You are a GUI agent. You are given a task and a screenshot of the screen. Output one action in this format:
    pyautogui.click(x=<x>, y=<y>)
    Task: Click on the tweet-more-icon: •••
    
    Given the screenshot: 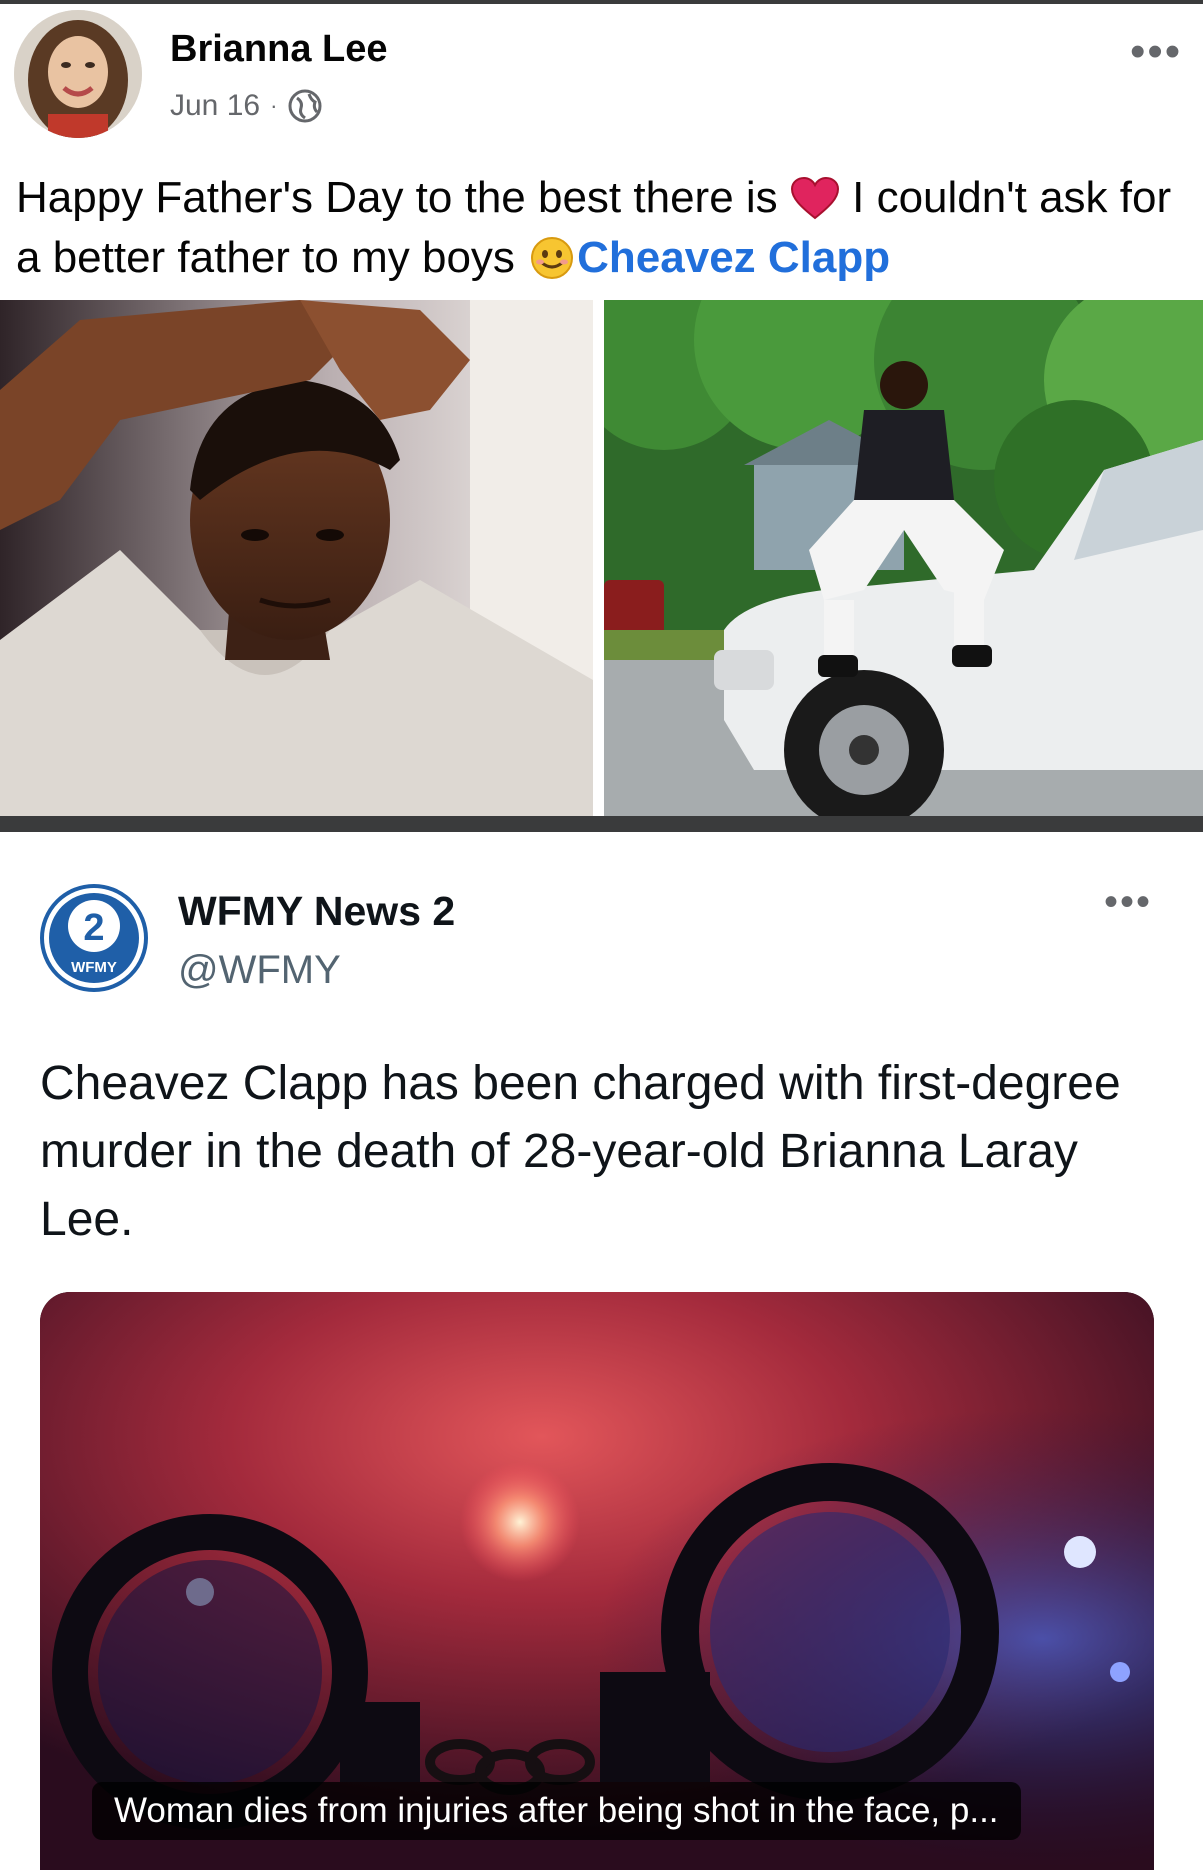 What is the action you would take?
    pyautogui.click(x=1128, y=902)
    